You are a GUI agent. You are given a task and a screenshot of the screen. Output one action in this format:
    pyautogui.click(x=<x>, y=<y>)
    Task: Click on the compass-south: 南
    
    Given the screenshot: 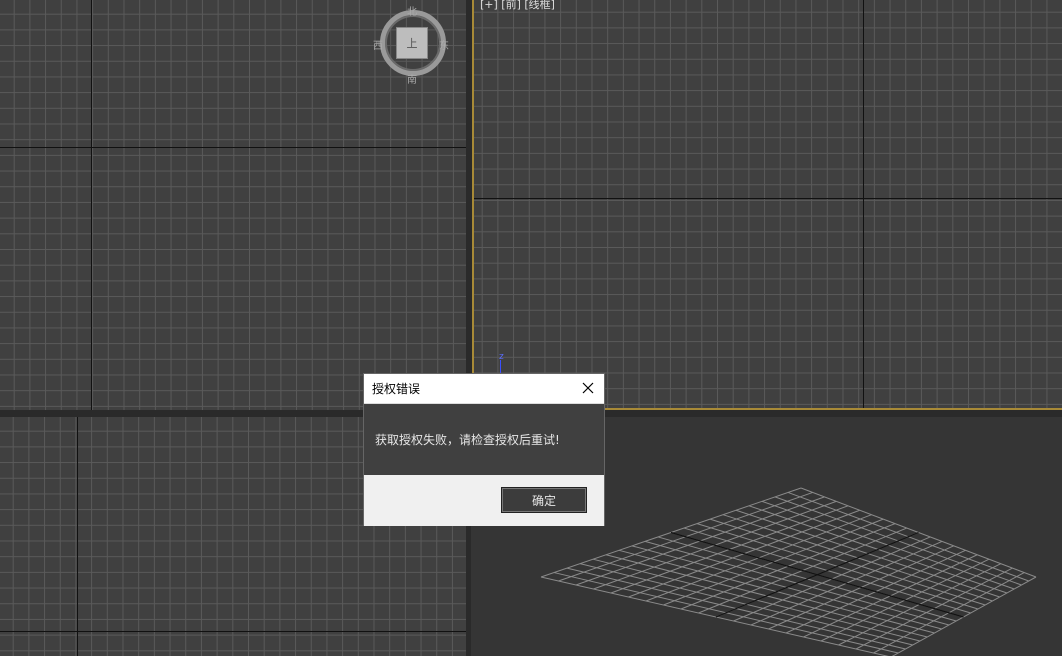 What is the action you would take?
    pyautogui.click(x=412, y=80)
    